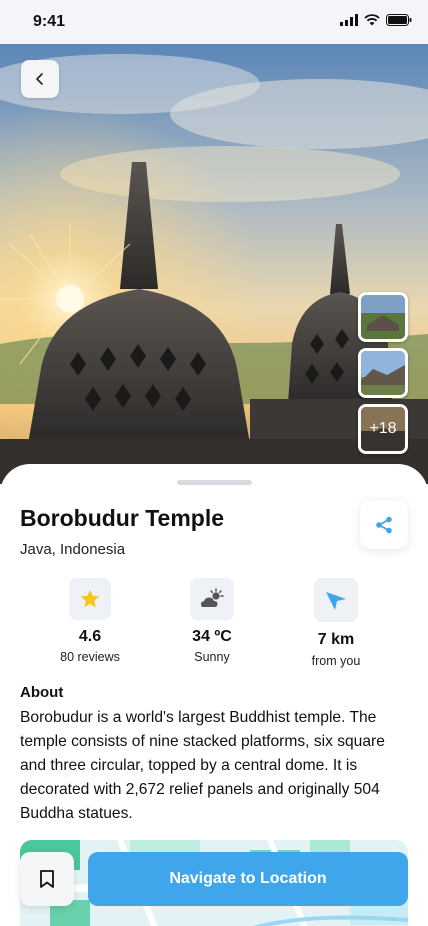 This screenshot has height=926, width=428. I want to click on back-button, so click(40, 79).